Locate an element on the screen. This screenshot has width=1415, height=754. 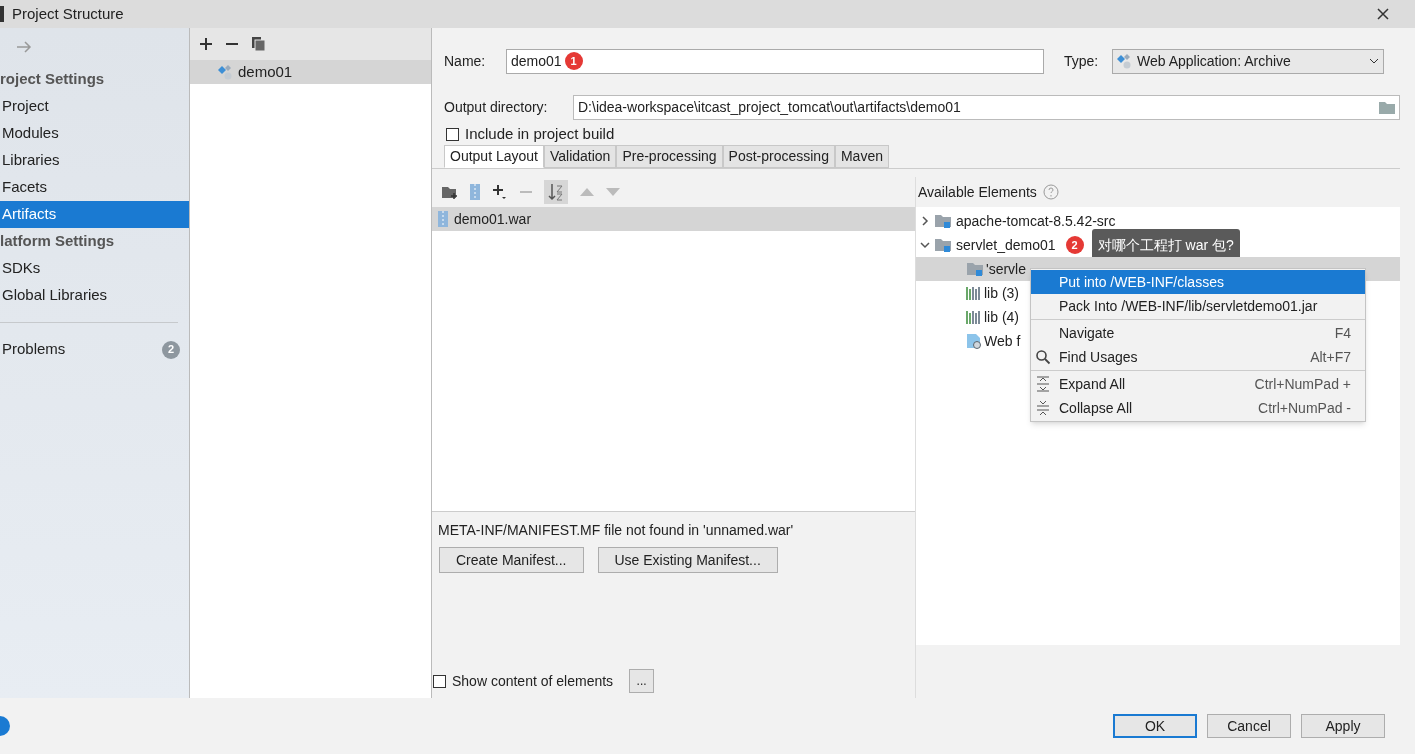
number-badge: 1 is located at coordinates (573, 61).